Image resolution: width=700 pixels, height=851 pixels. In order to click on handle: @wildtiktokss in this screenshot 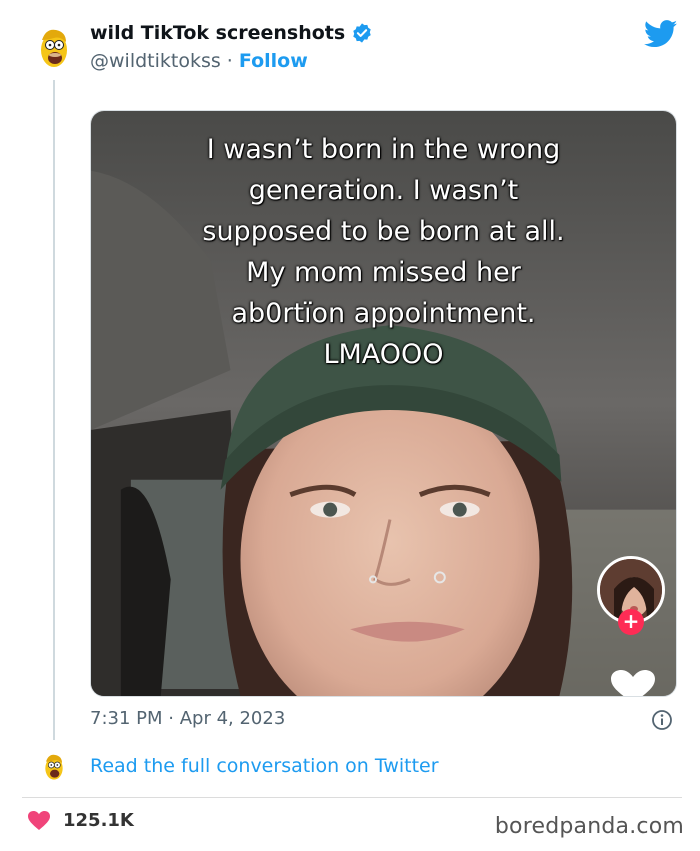, I will do `click(155, 61)`.